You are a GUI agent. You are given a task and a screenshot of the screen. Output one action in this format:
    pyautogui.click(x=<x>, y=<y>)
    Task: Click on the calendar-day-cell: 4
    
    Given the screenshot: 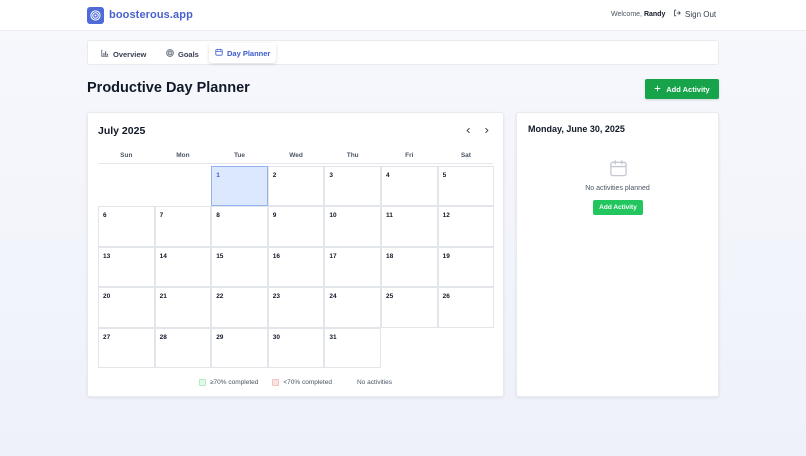 What is the action you would take?
    pyautogui.click(x=409, y=186)
    